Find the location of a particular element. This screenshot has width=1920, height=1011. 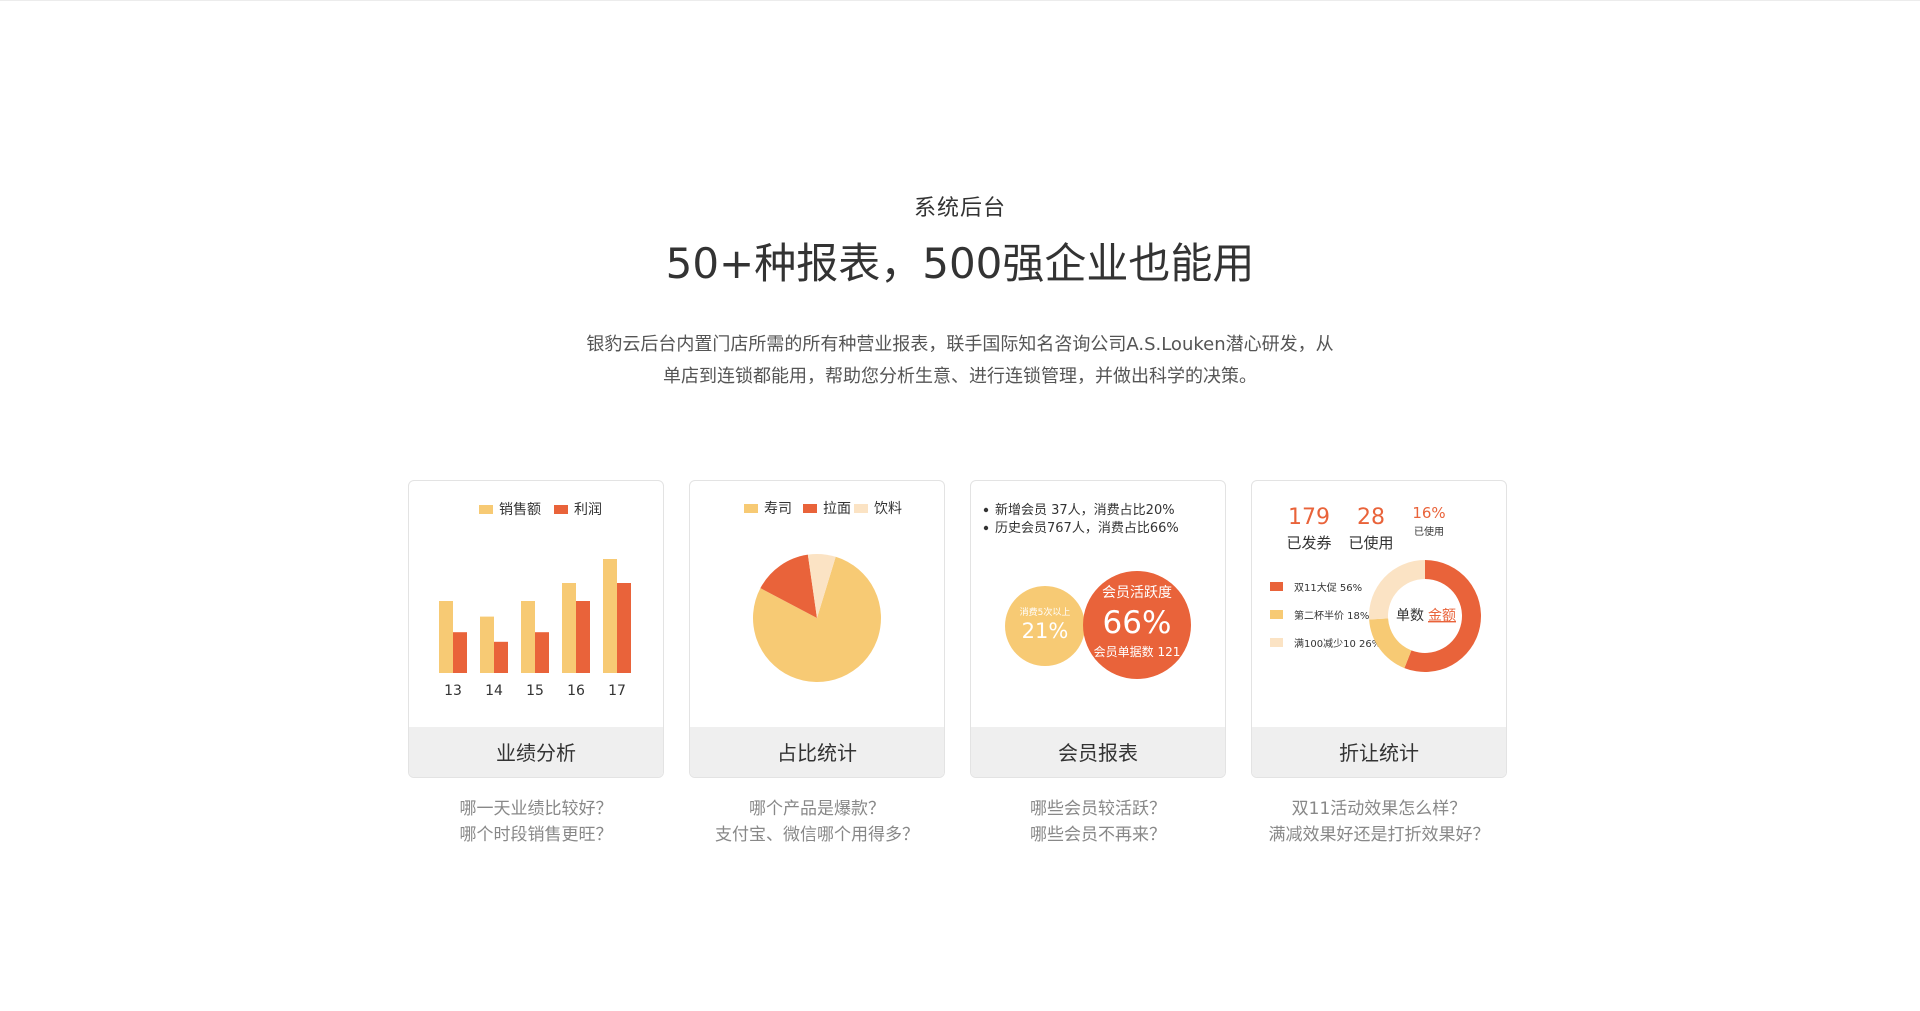

card-performance-questions: 哪一天业绩比较好？ 哪个时段销售更旺？ is located at coordinates (536, 822).